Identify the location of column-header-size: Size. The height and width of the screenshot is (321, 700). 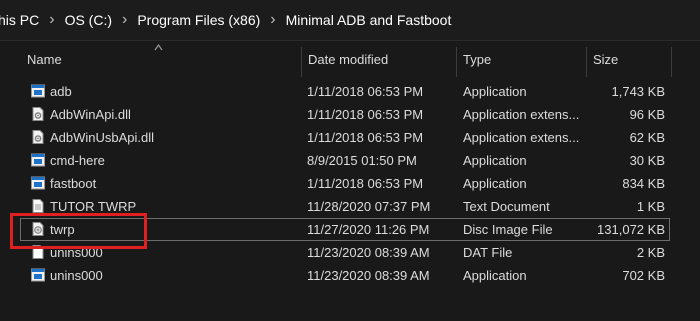
(605, 59).